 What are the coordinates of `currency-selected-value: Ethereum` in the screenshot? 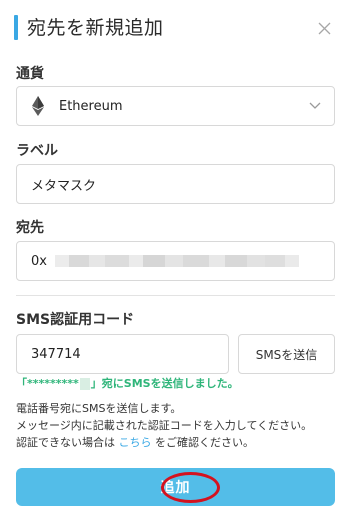 It's located at (91, 106).